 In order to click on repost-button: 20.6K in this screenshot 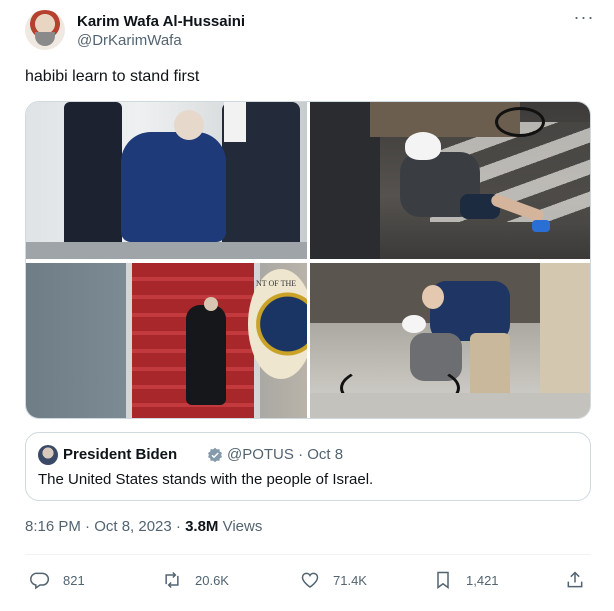, I will do `click(195, 580)`.